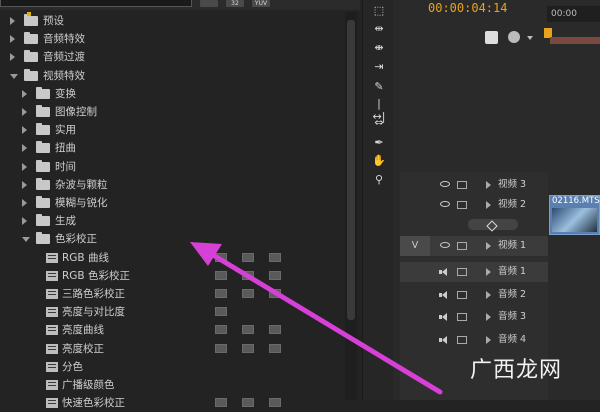  I want to click on effects-folder: 模糊与锐化, so click(172, 203).